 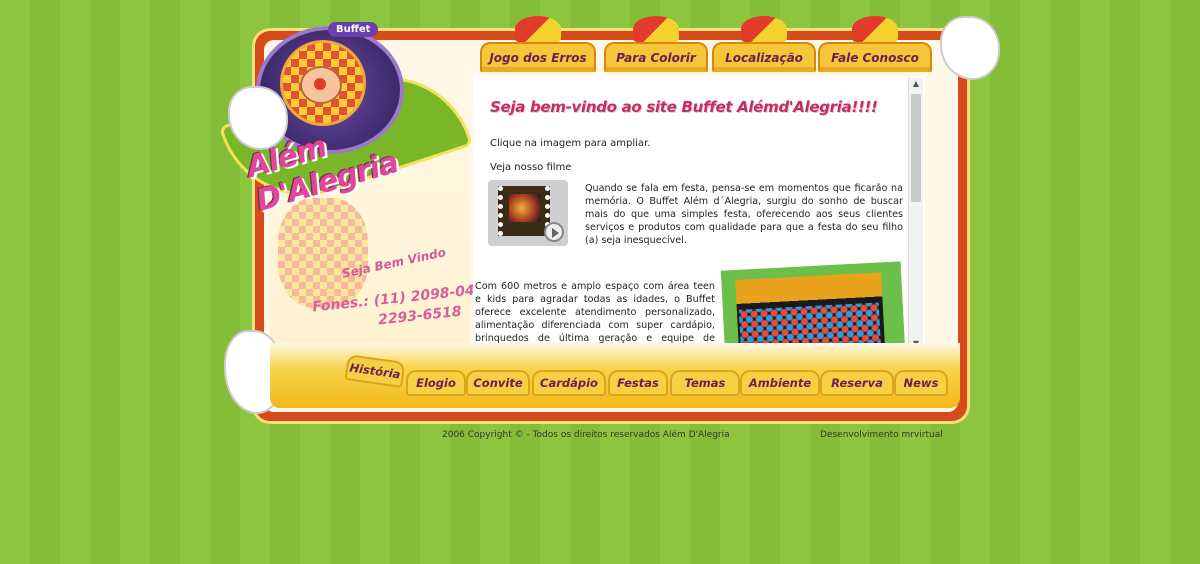 I want to click on nav-ambiente: Ambiente, so click(x=780, y=383).